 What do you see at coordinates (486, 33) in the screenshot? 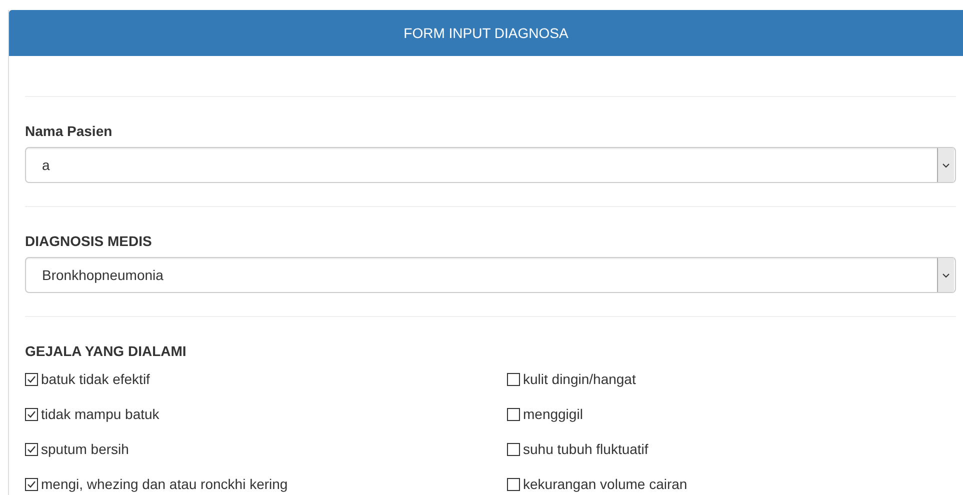
I see `panel-title: FORM INPUT DIAGNOSA` at bounding box center [486, 33].